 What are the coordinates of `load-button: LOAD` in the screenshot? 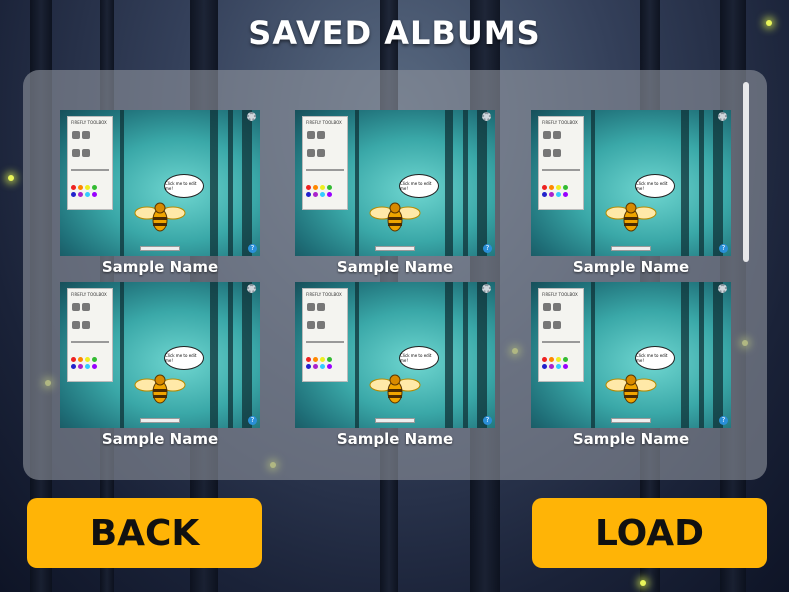 It's located at (649, 533).